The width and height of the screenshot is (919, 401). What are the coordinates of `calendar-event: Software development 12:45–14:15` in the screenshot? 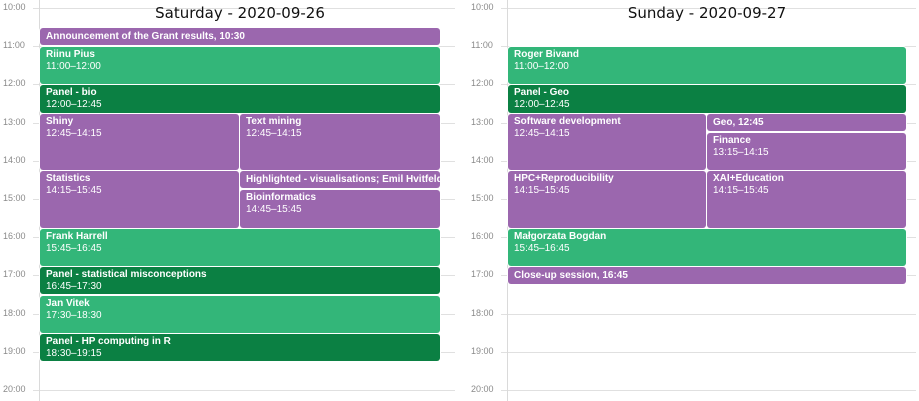 It's located at (607, 142).